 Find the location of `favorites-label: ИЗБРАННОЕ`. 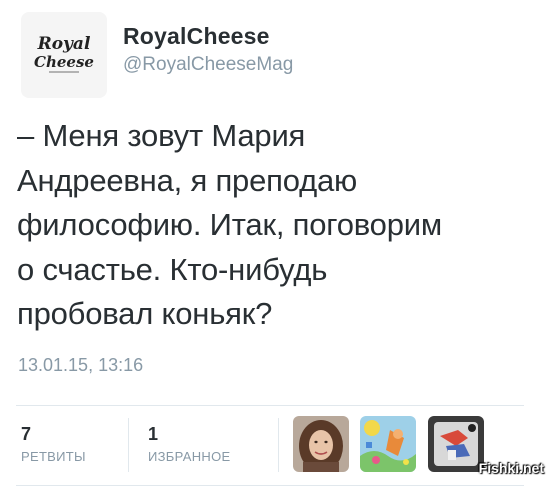

favorites-label: ИЗБРАННОЕ is located at coordinates (189, 456).